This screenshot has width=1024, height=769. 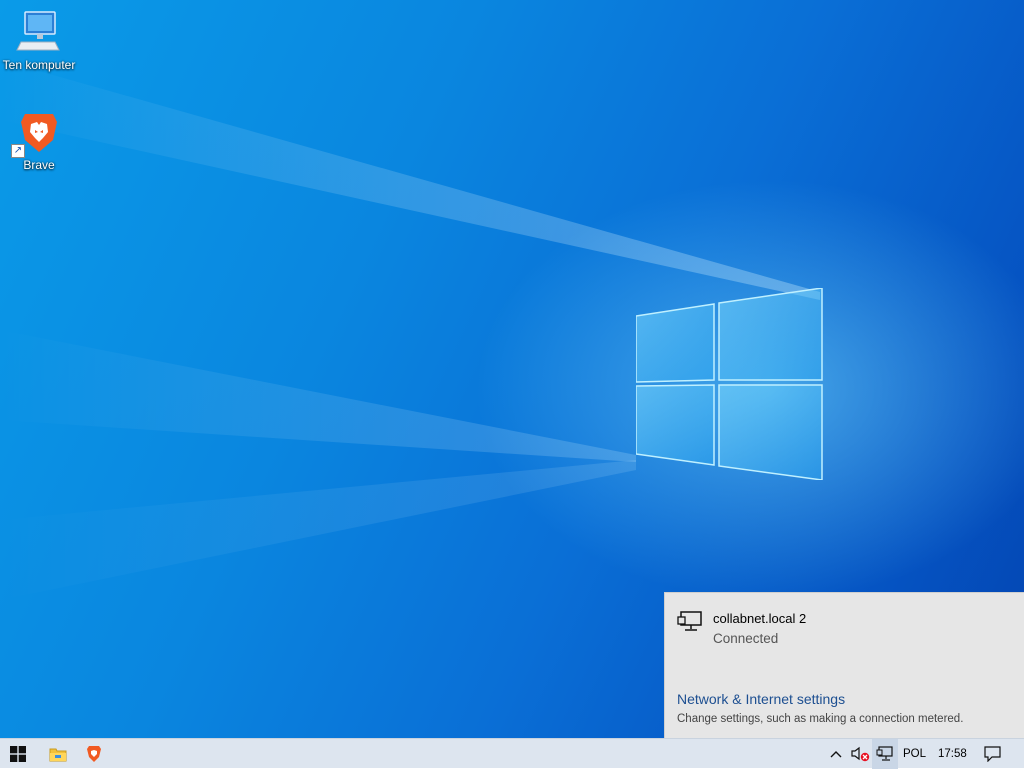 I want to click on brave-taskbar-button, so click(x=94, y=754).